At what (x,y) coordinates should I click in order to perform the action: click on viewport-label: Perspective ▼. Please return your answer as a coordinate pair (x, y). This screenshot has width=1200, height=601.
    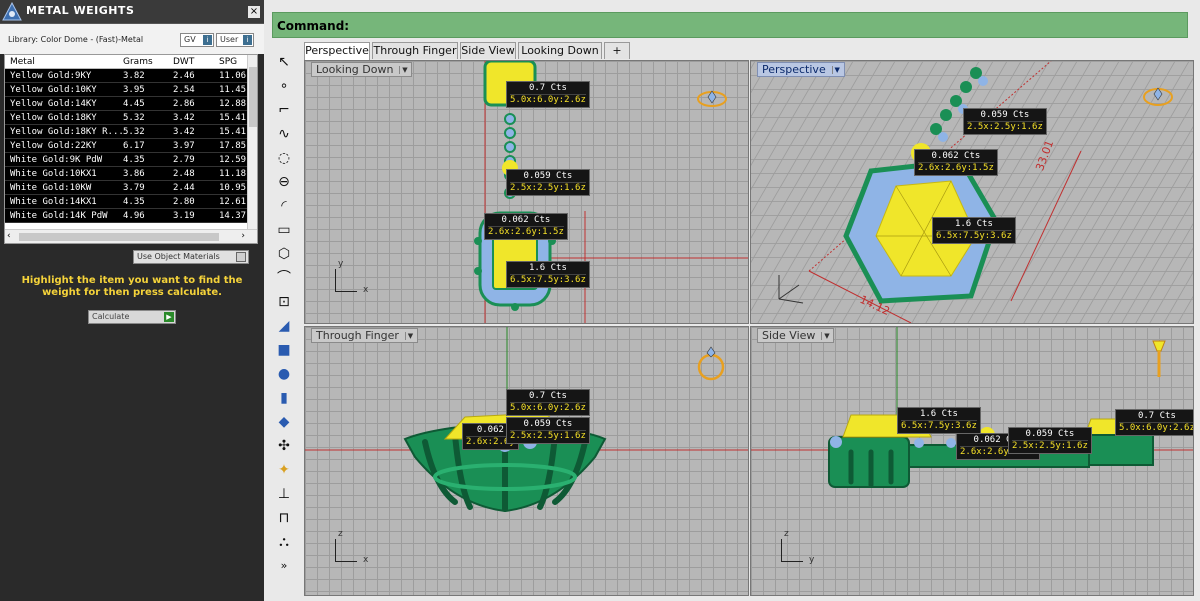
    Looking at the image, I should click on (801, 69).